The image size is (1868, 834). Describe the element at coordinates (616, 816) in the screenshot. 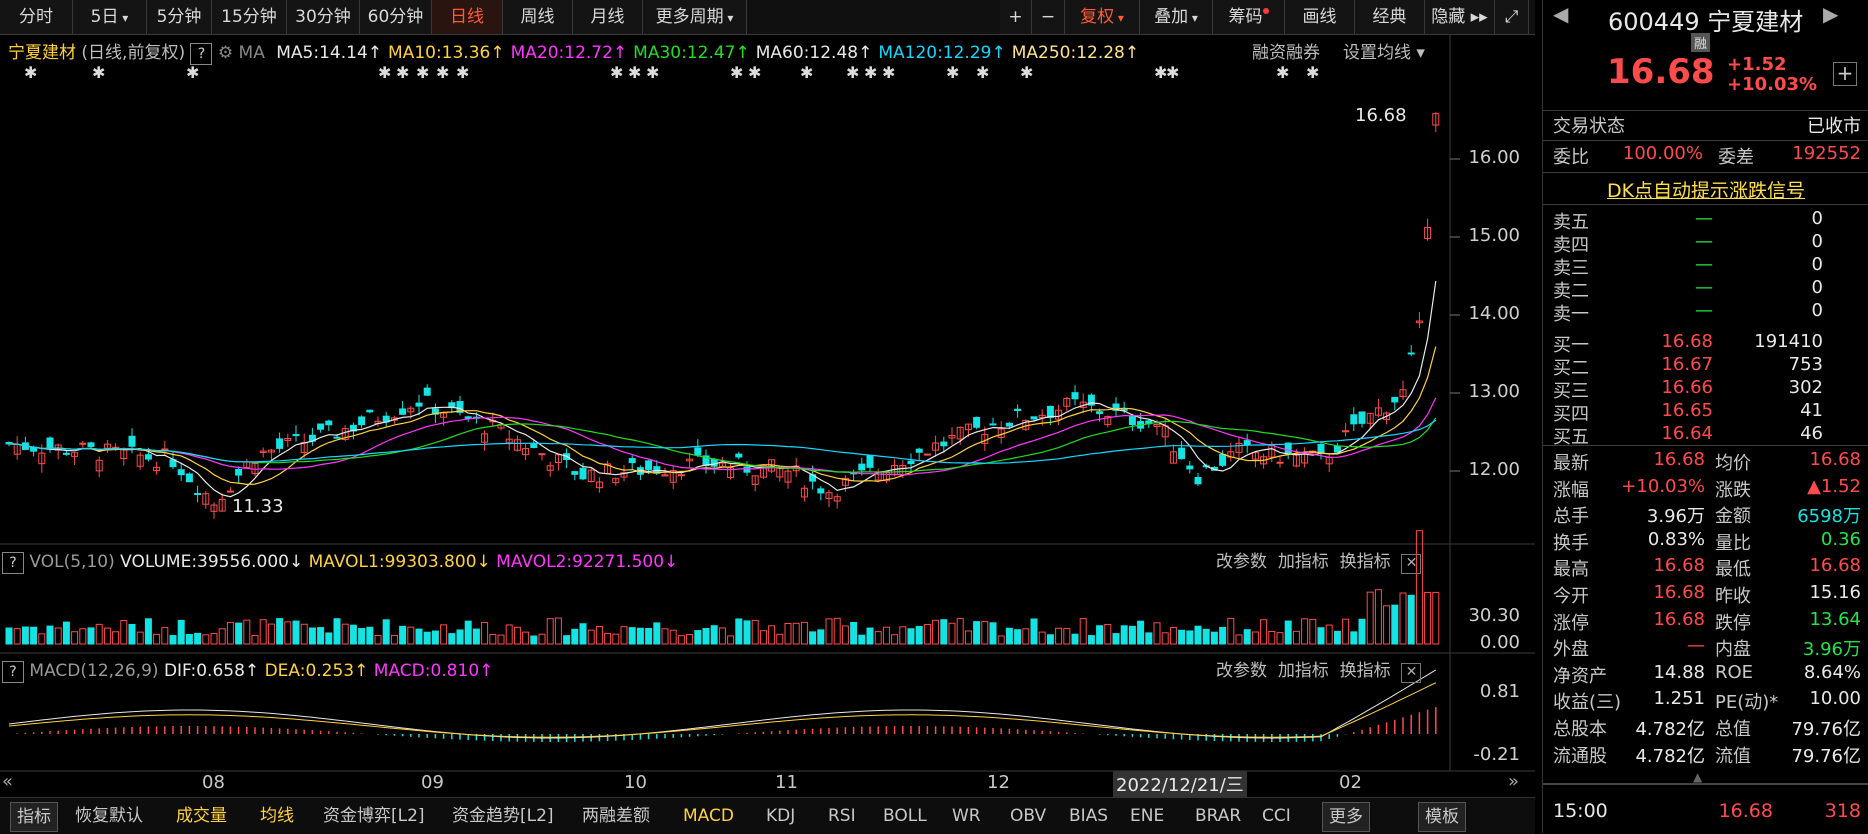

I see `indicator-tab-6: 两融差额` at that location.